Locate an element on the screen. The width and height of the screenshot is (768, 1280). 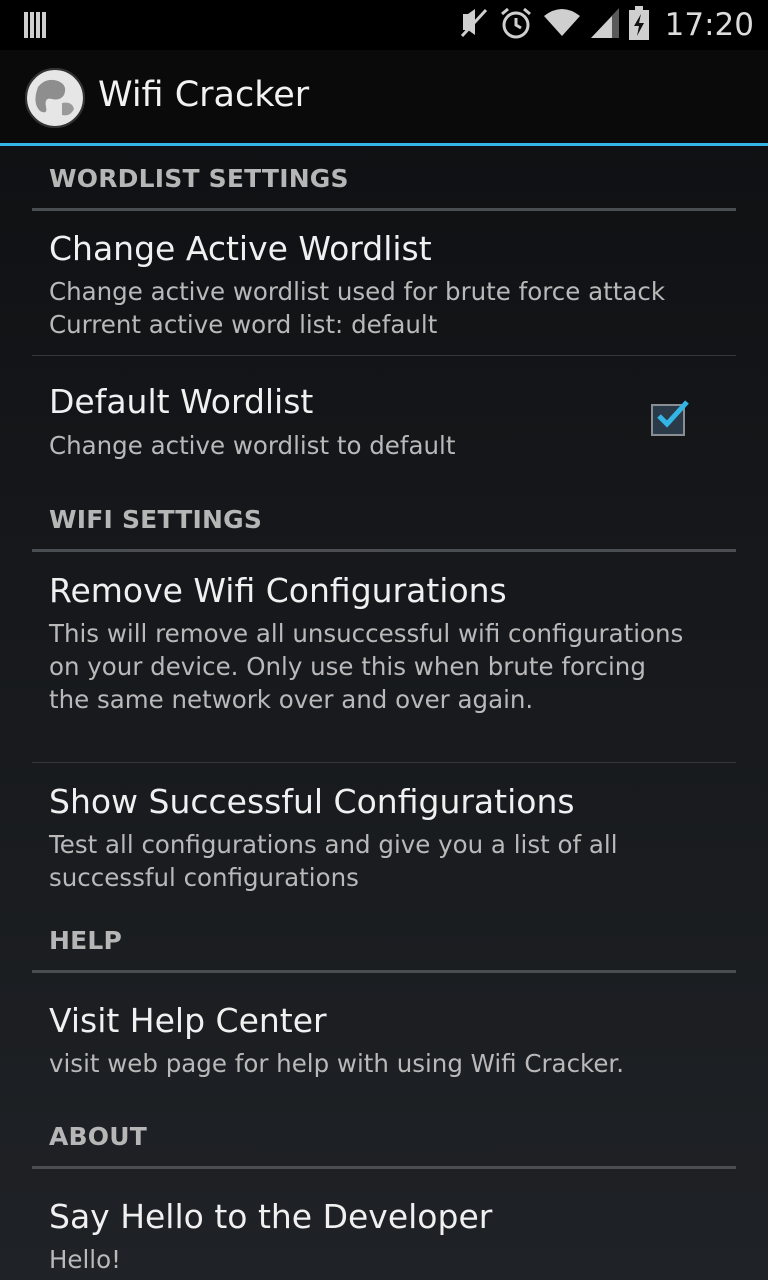
app-logo-icon is located at coordinates (55, 98).